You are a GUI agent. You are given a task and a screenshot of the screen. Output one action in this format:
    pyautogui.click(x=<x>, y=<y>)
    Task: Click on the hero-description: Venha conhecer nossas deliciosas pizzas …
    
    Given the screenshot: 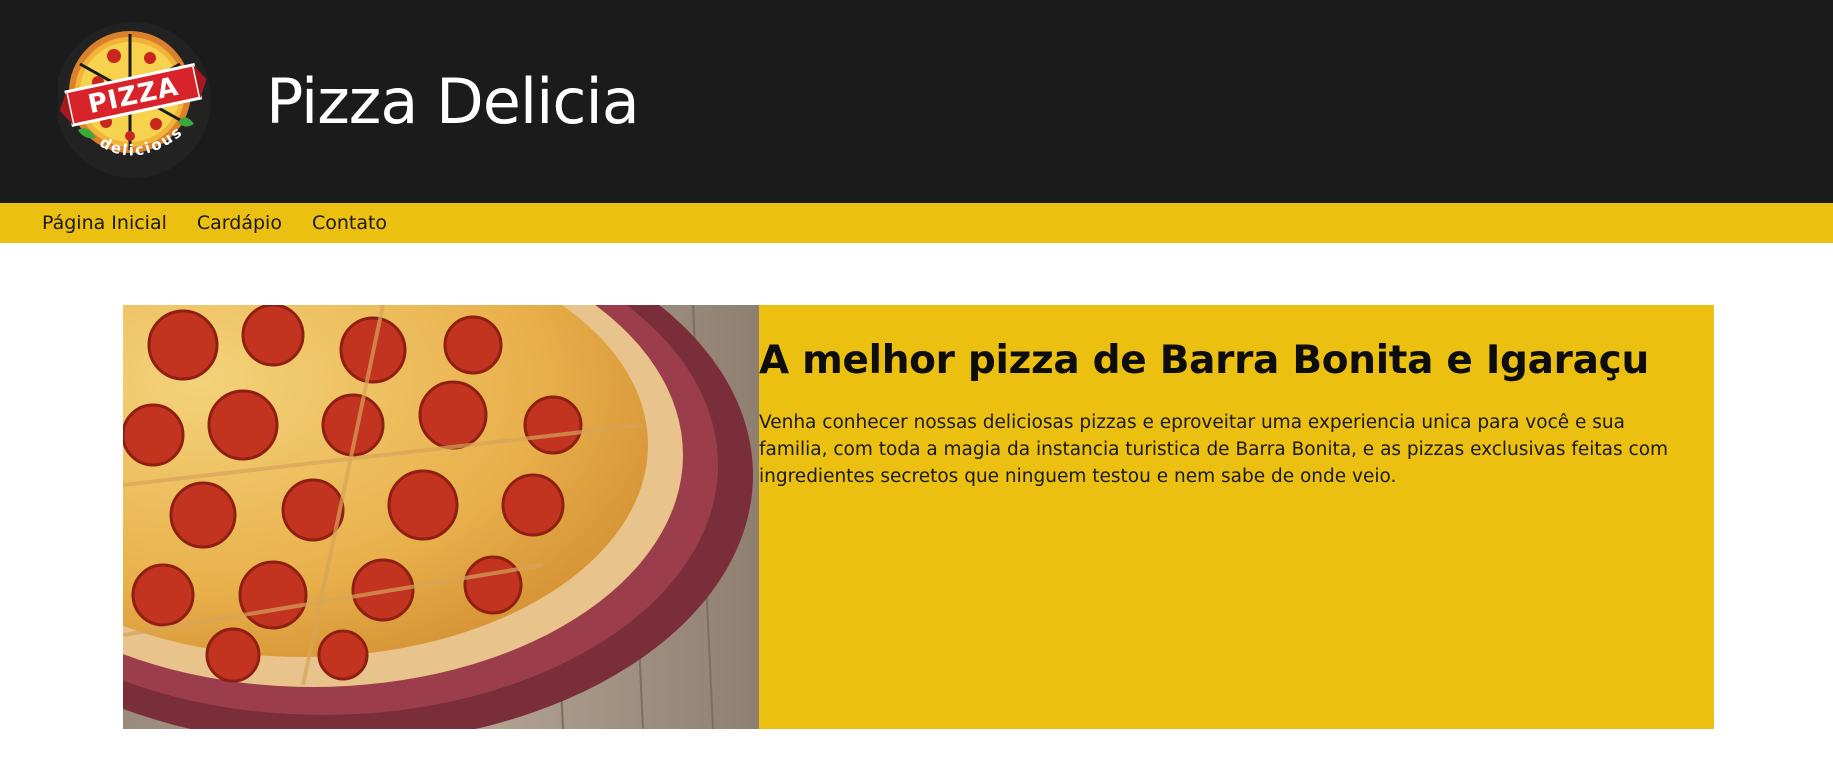 What is the action you would take?
    pyautogui.click(x=1214, y=449)
    